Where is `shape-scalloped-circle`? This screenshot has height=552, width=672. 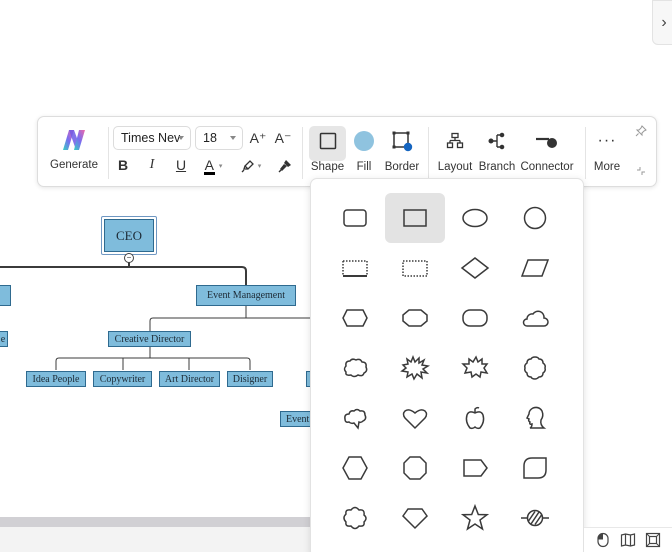
shape-scalloped-circle is located at coordinates (535, 368).